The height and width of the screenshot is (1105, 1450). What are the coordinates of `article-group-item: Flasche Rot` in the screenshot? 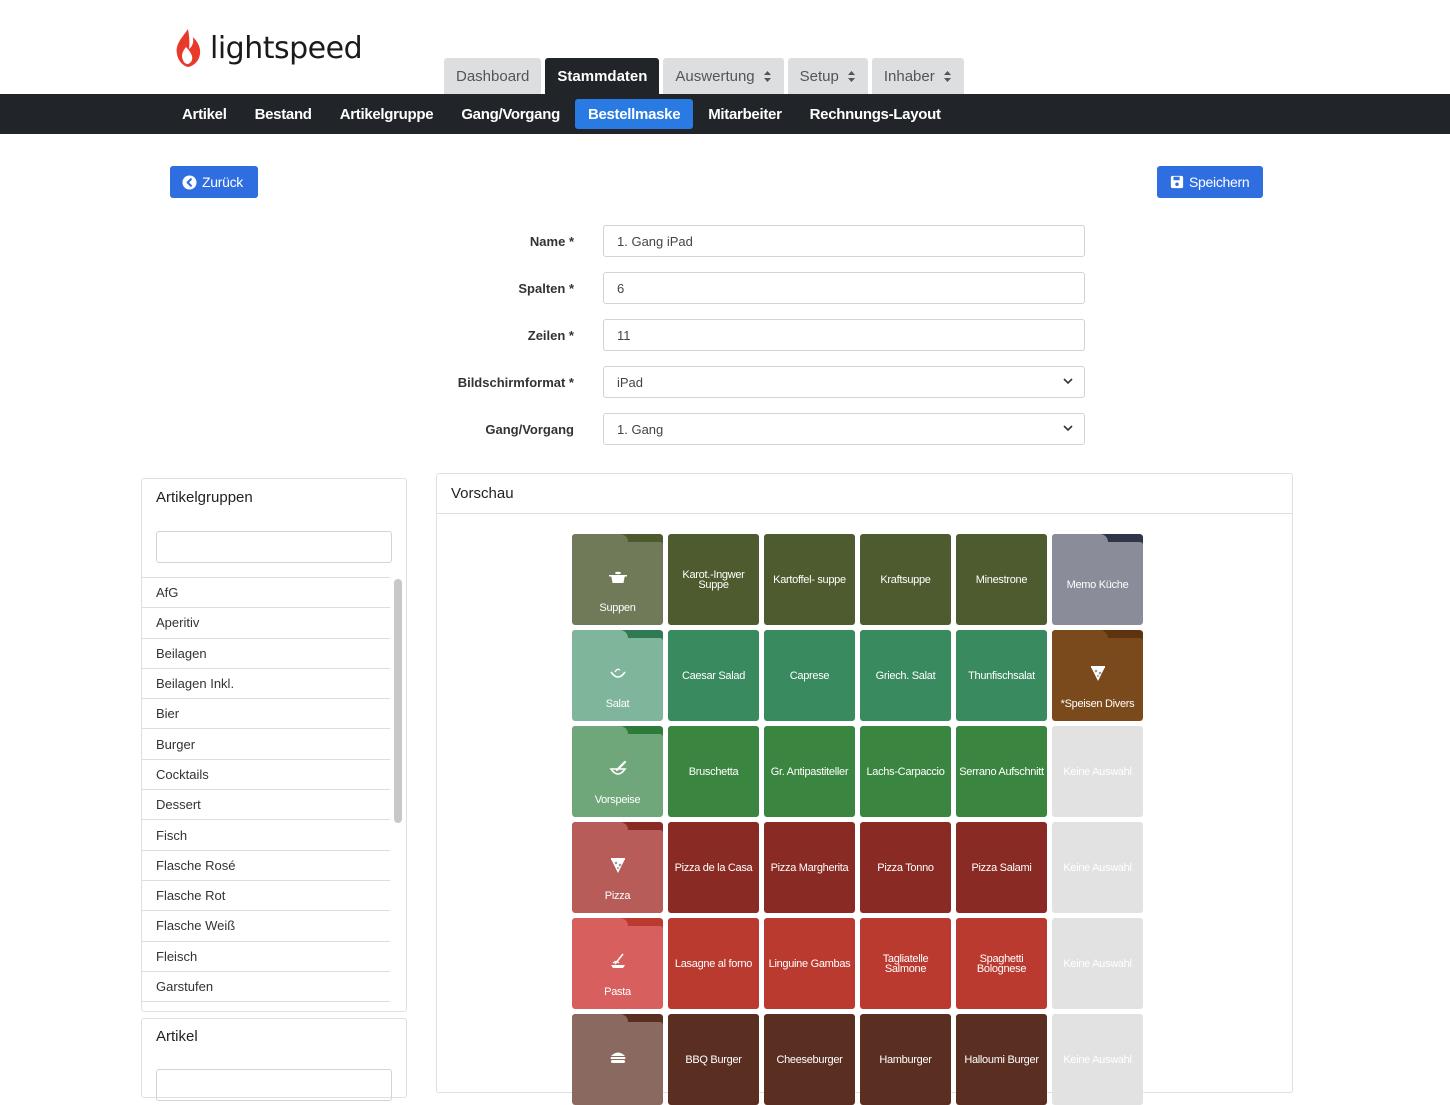 It's located at (266, 894).